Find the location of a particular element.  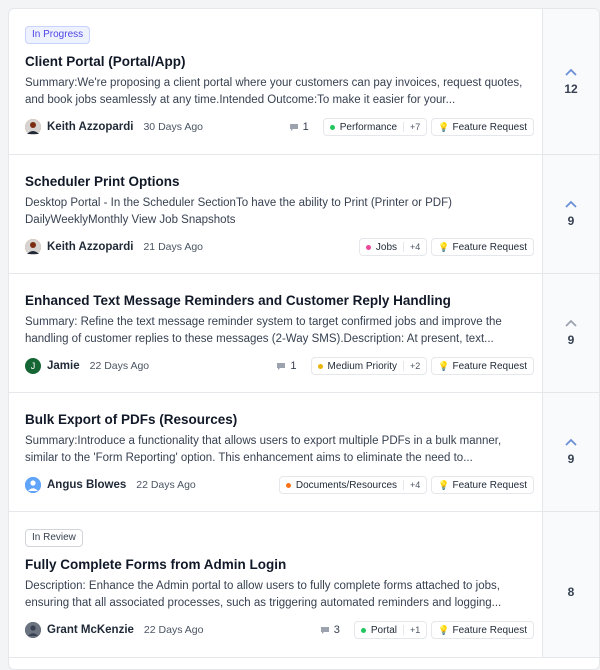

category-label: Medium Priority is located at coordinates (362, 366).